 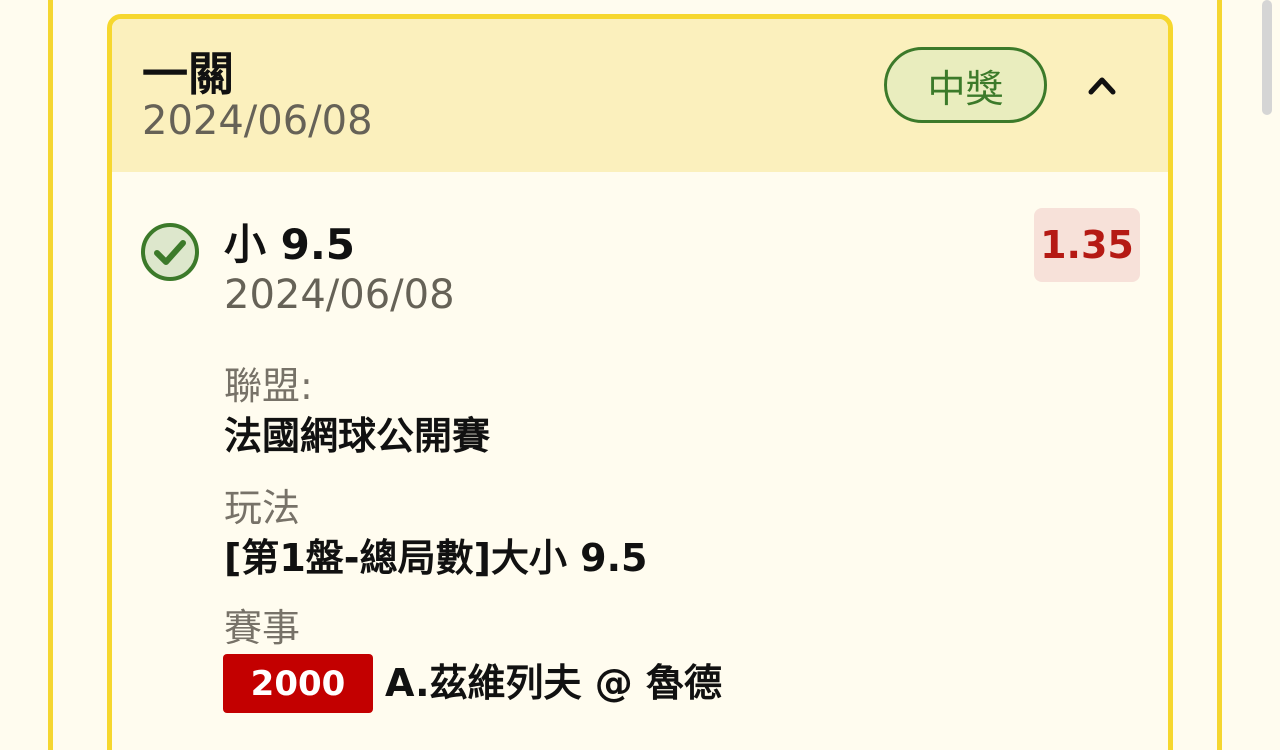 I want to click on check-circle-icon-graphic, so click(x=170, y=252).